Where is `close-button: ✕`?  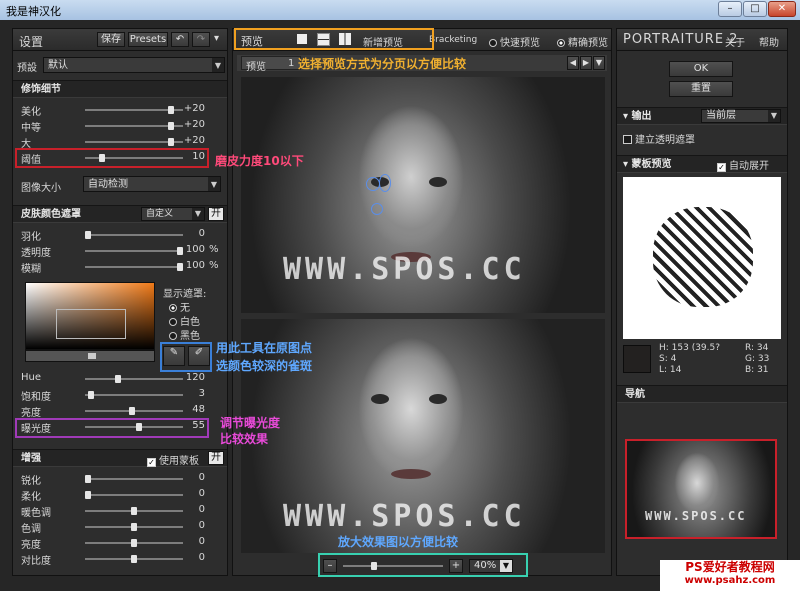
close-button: ✕ is located at coordinates (782, 9).